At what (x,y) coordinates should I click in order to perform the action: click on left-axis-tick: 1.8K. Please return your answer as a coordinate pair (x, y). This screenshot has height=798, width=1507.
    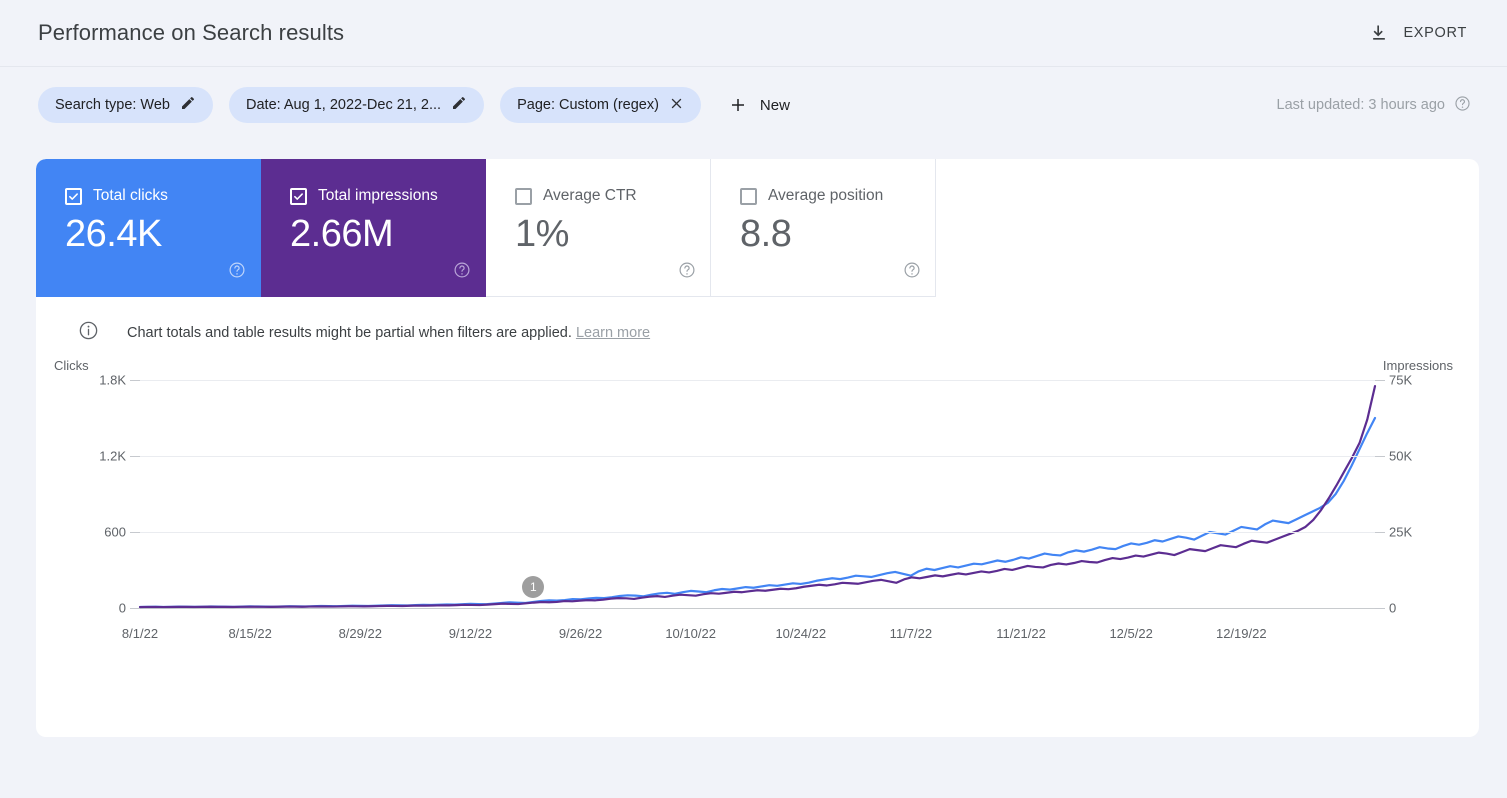
    Looking at the image, I should click on (112, 380).